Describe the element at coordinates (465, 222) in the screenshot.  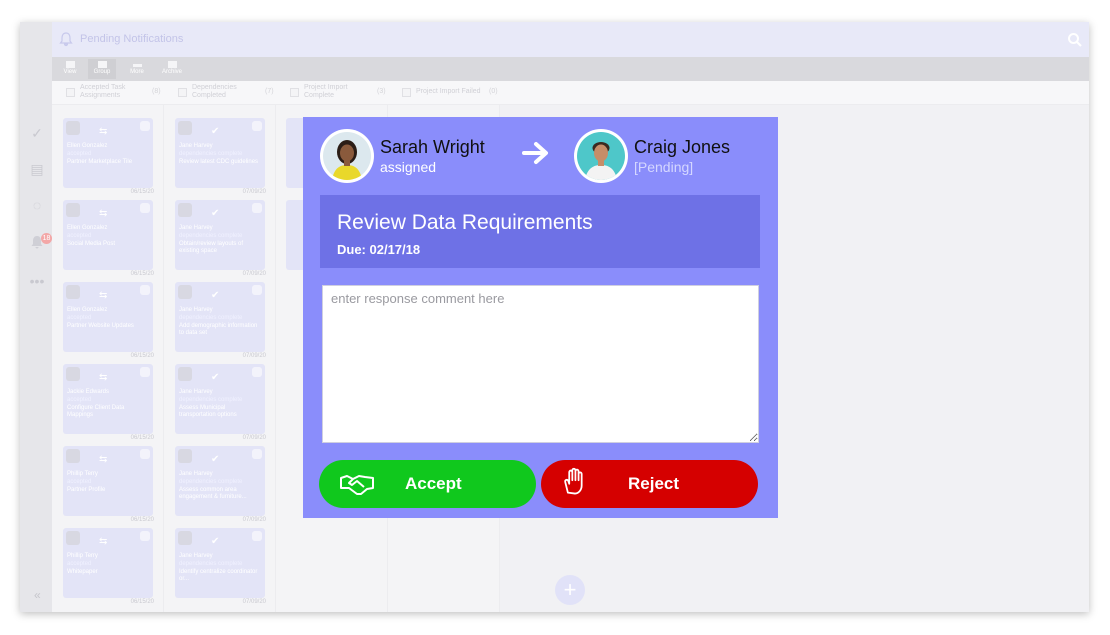
I see `task-title: Review Data Requirements` at that location.